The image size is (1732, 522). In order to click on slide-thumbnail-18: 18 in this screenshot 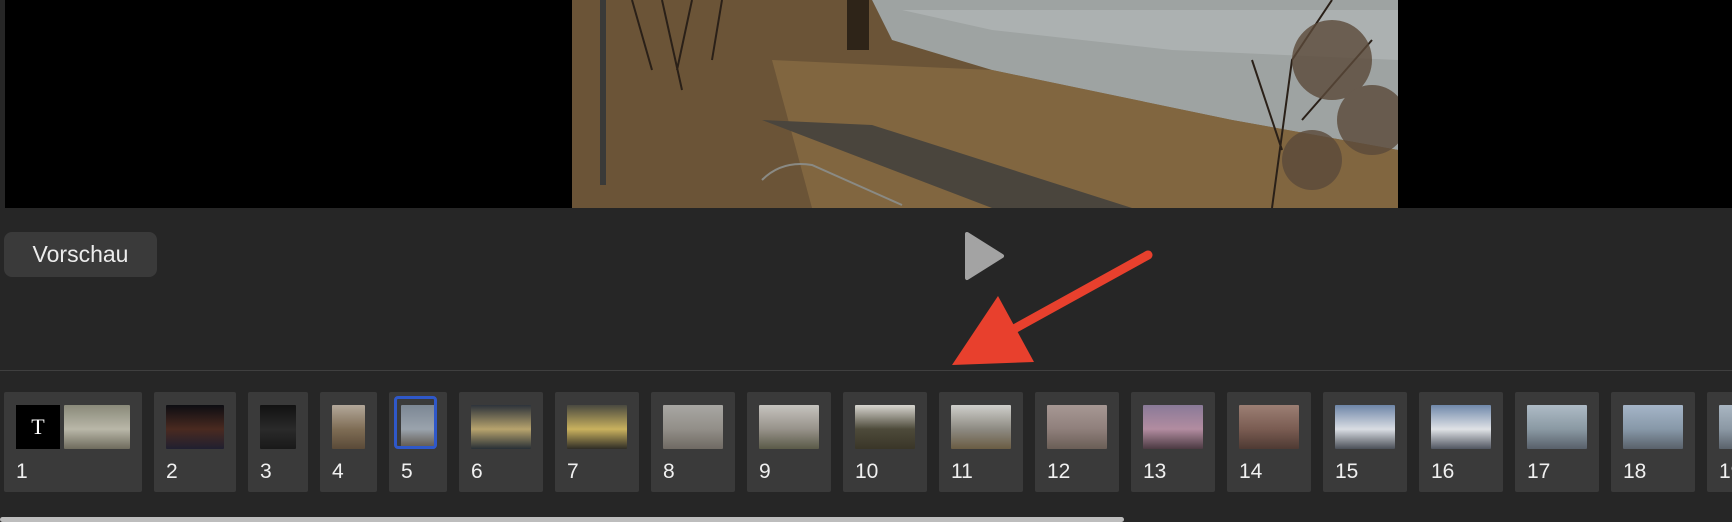, I will do `click(1653, 442)`.